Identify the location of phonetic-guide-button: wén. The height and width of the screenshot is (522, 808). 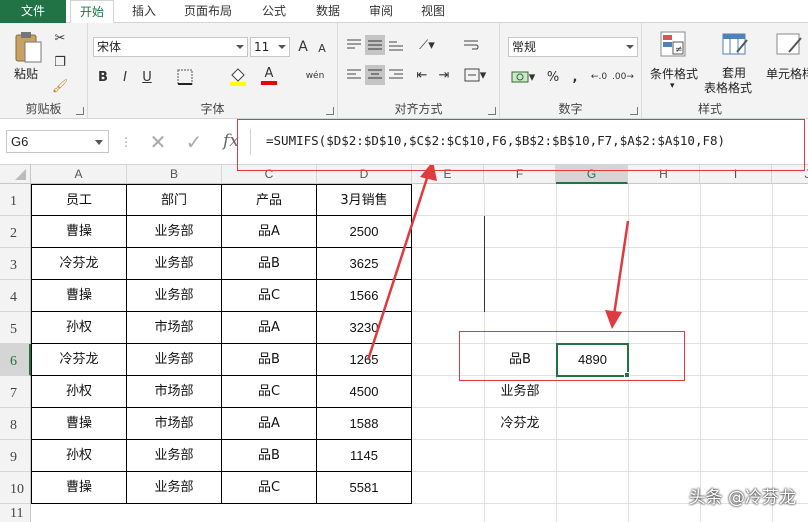
(315, 76).